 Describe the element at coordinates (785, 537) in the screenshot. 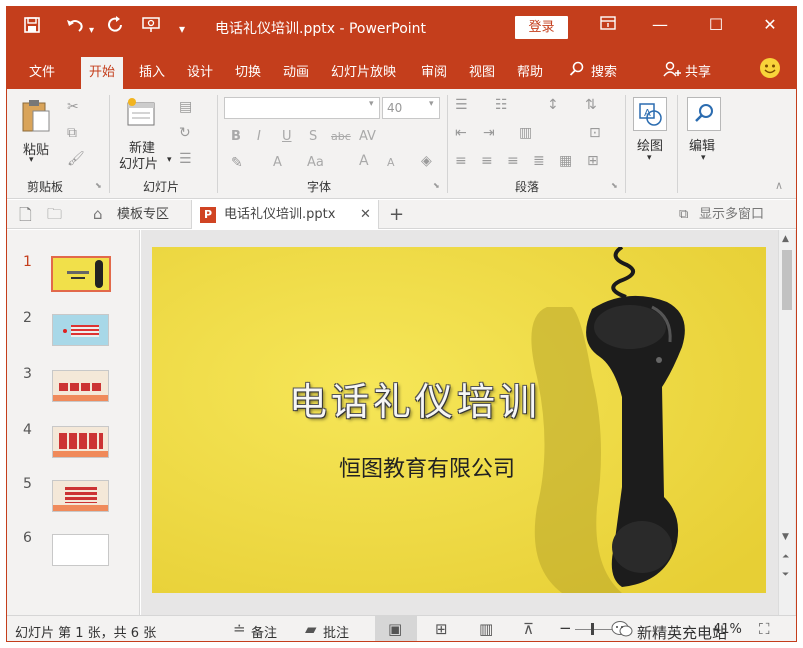

I see `scroll-down-icon: ▼` at that location.